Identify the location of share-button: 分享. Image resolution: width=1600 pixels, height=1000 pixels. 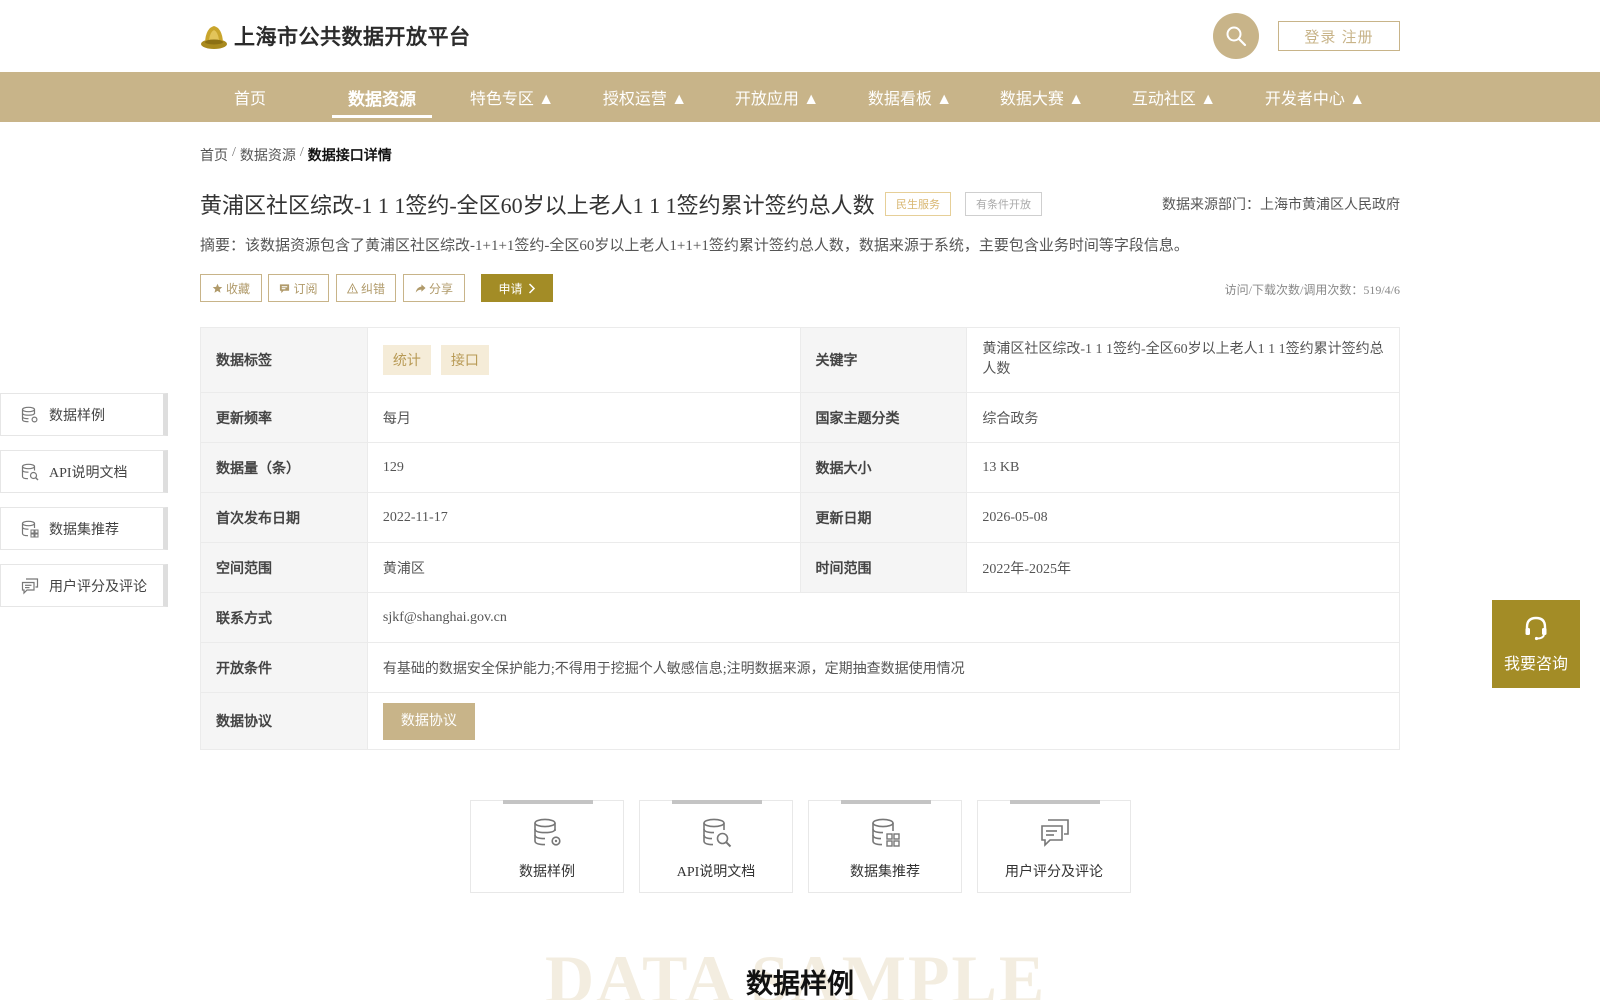
(434, 288).